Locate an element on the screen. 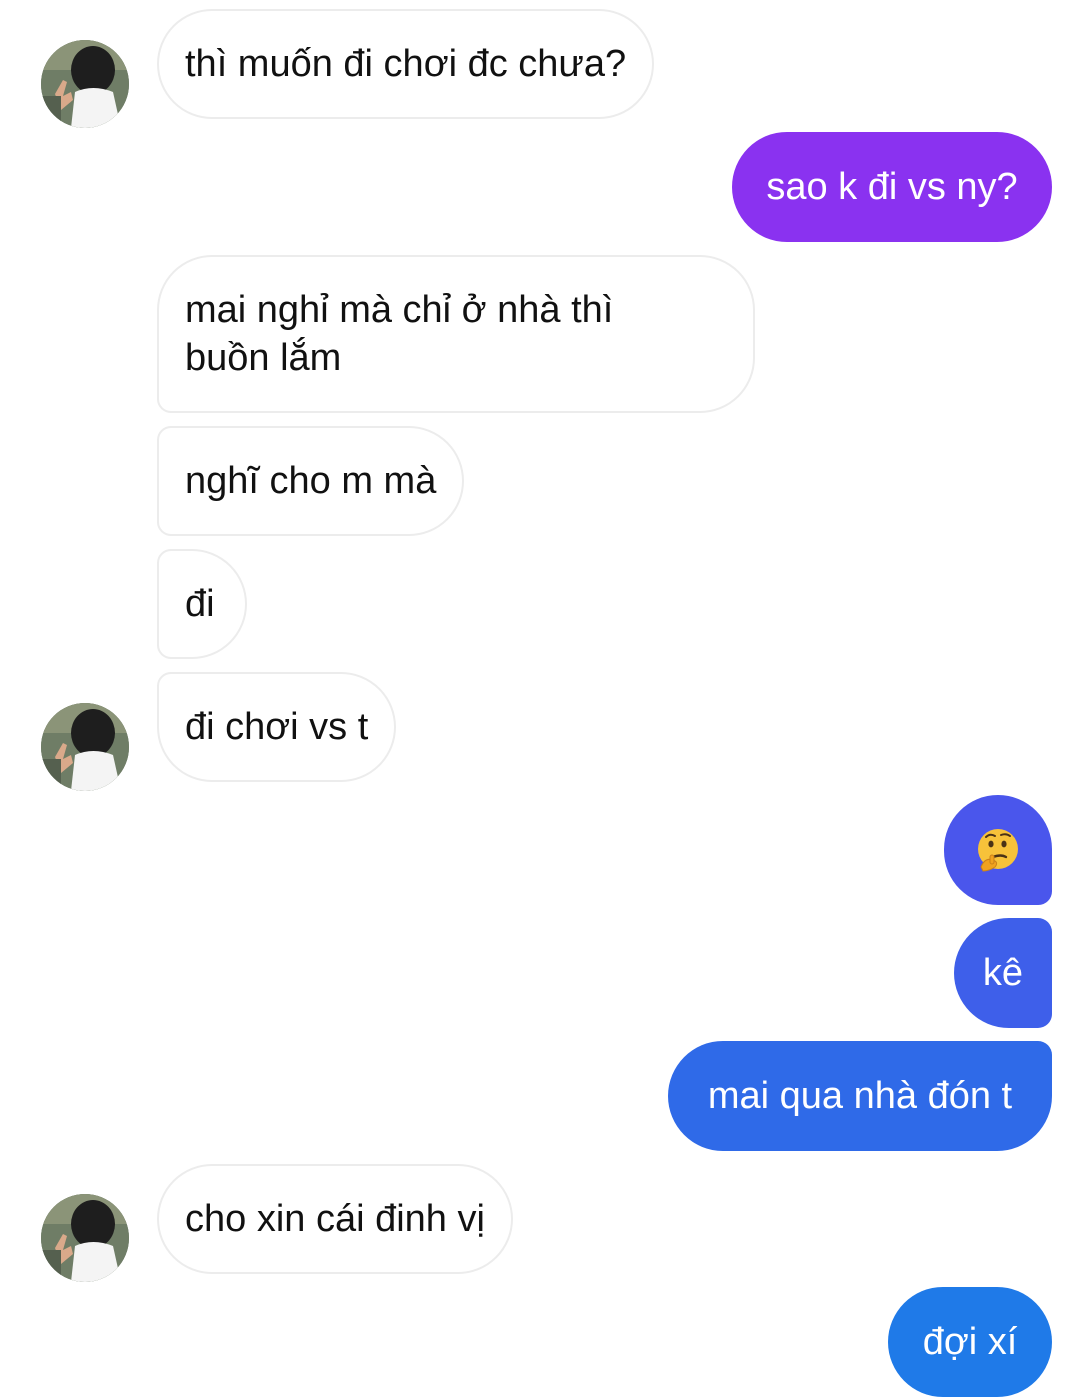  incoming-message-bubble: cho xin cái đinh vị is located at coordinates (335, 1219).